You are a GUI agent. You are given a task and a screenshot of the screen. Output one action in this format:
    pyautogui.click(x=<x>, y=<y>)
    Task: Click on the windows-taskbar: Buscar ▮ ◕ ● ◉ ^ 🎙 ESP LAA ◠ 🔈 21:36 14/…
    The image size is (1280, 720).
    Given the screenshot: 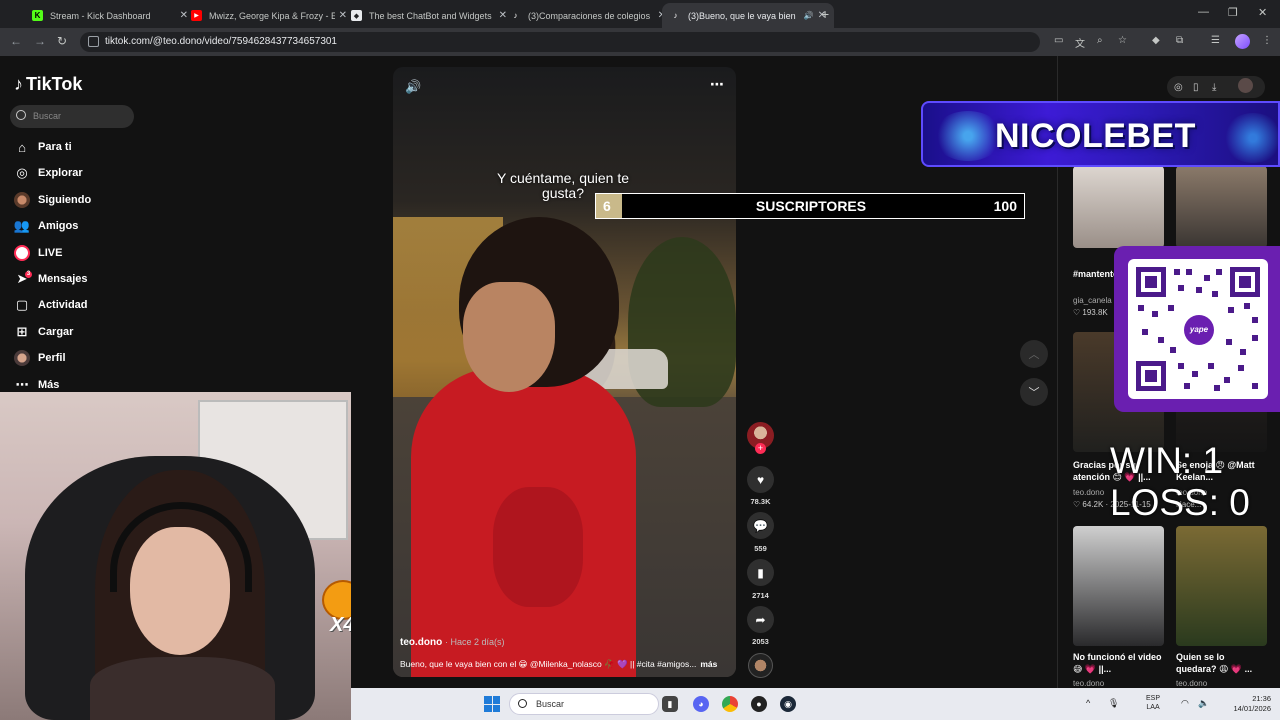 What is the action you would take?
    pyautogui.click(x=815, y=704)
    